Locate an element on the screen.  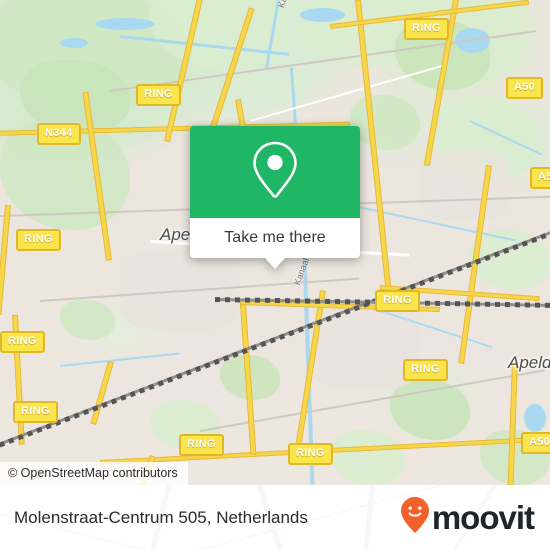
place-label-apeldoorn-edge: Apeldo is located at coordinates (529, 362).